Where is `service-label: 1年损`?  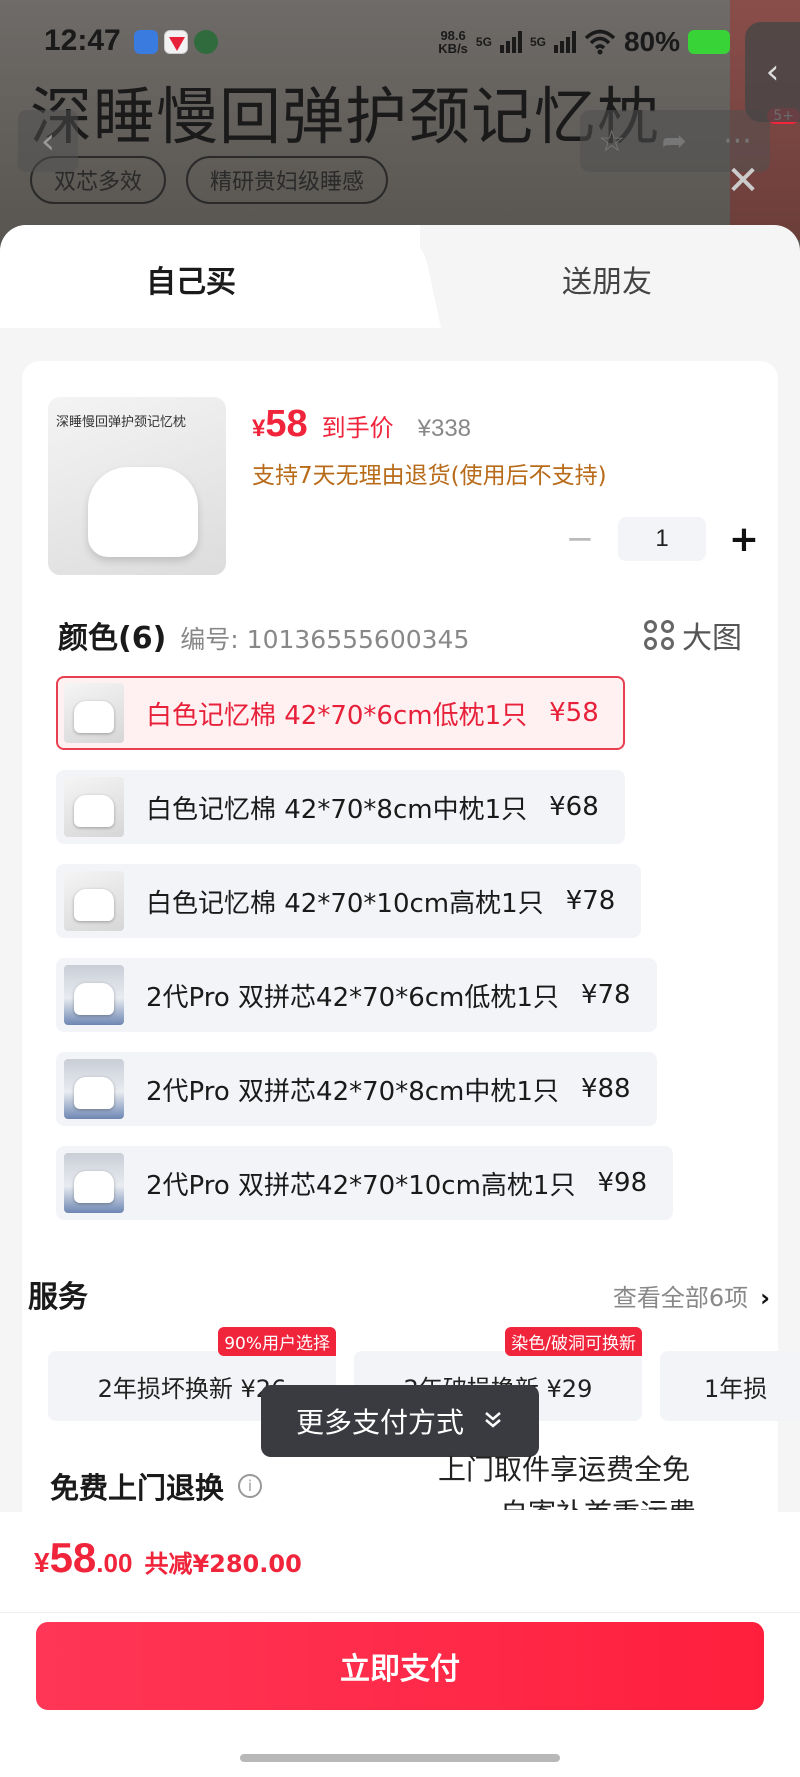 service-label: 1年损 is located at coordinates (736, 1388).